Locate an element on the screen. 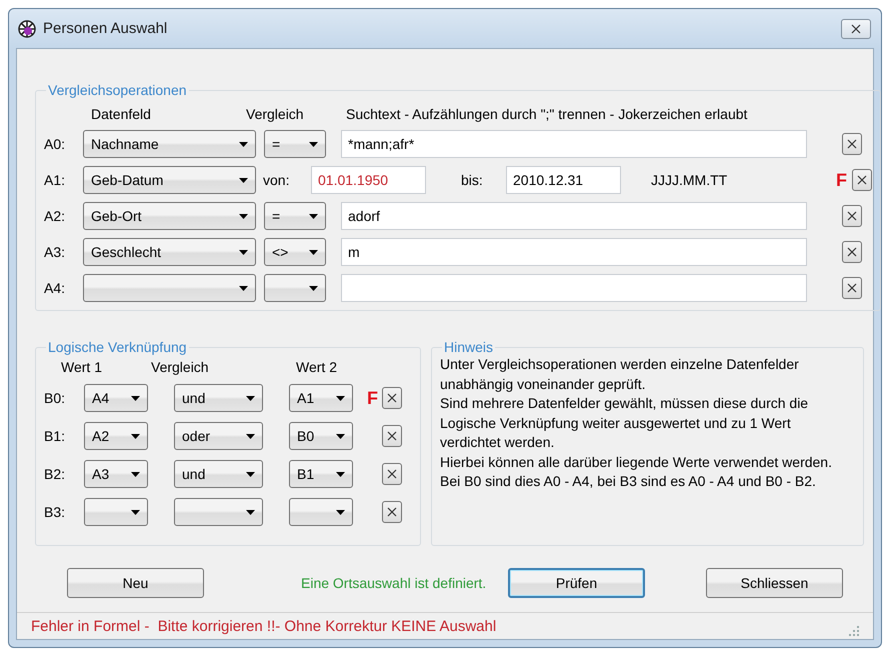 Image resolution: width=890 pixels, height=657 pixels. hint-text: Sind mehrere Datenfelder gewählt, müssen diese durch die Logische Verknüpfung weiter ausgewertet und zu 1 Wert verdichtet werden. is located at coordinates (625, 423).